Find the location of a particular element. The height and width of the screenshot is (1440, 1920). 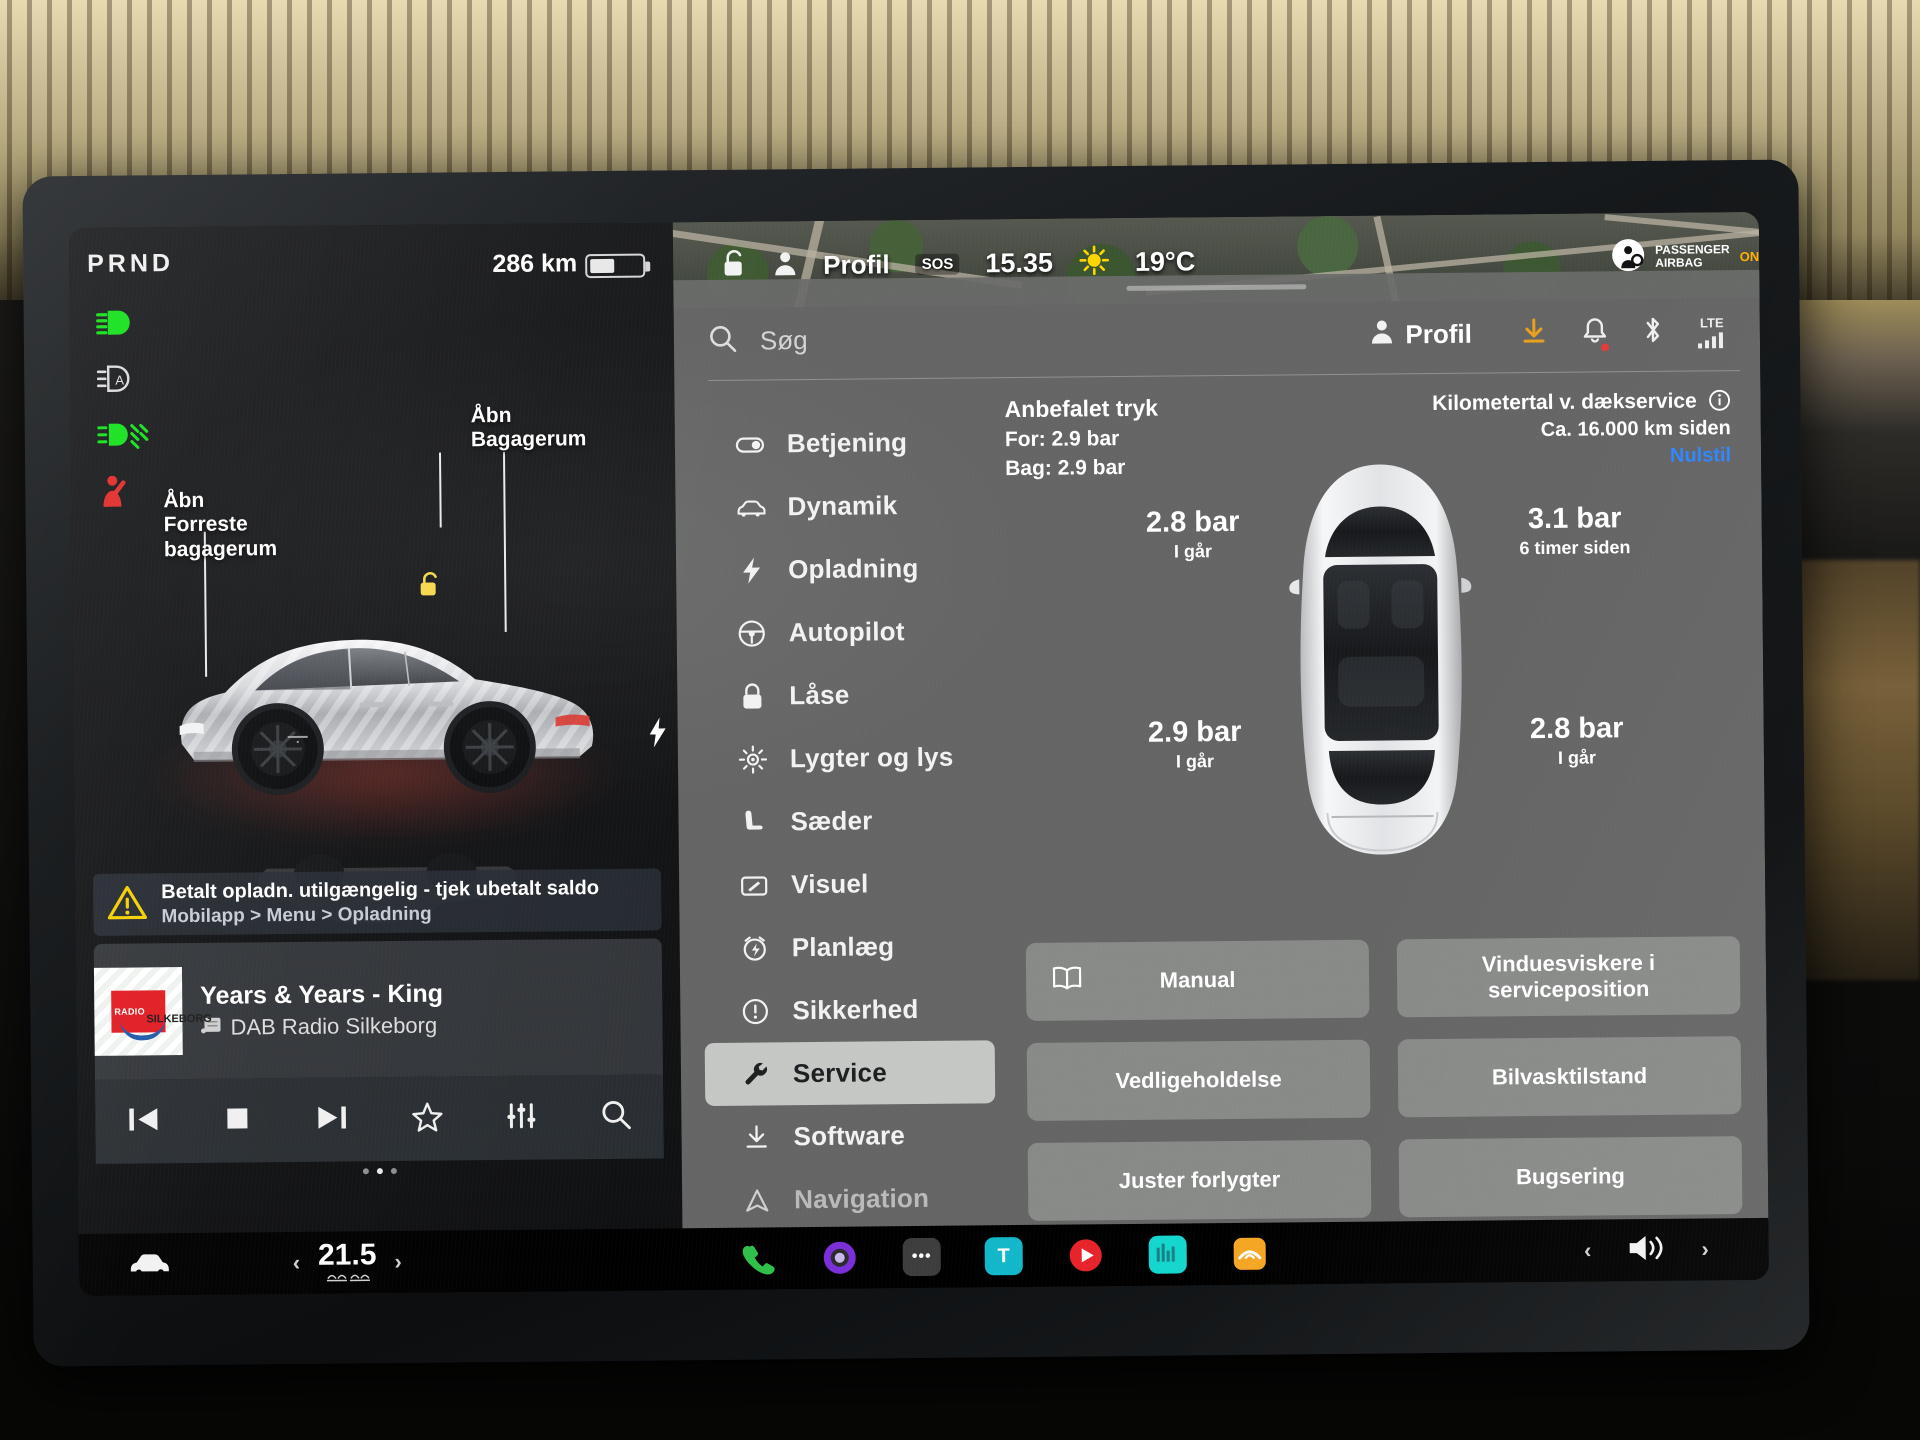

menu-item-planlaeg: Planlæg is located at coordinates (848, 947).